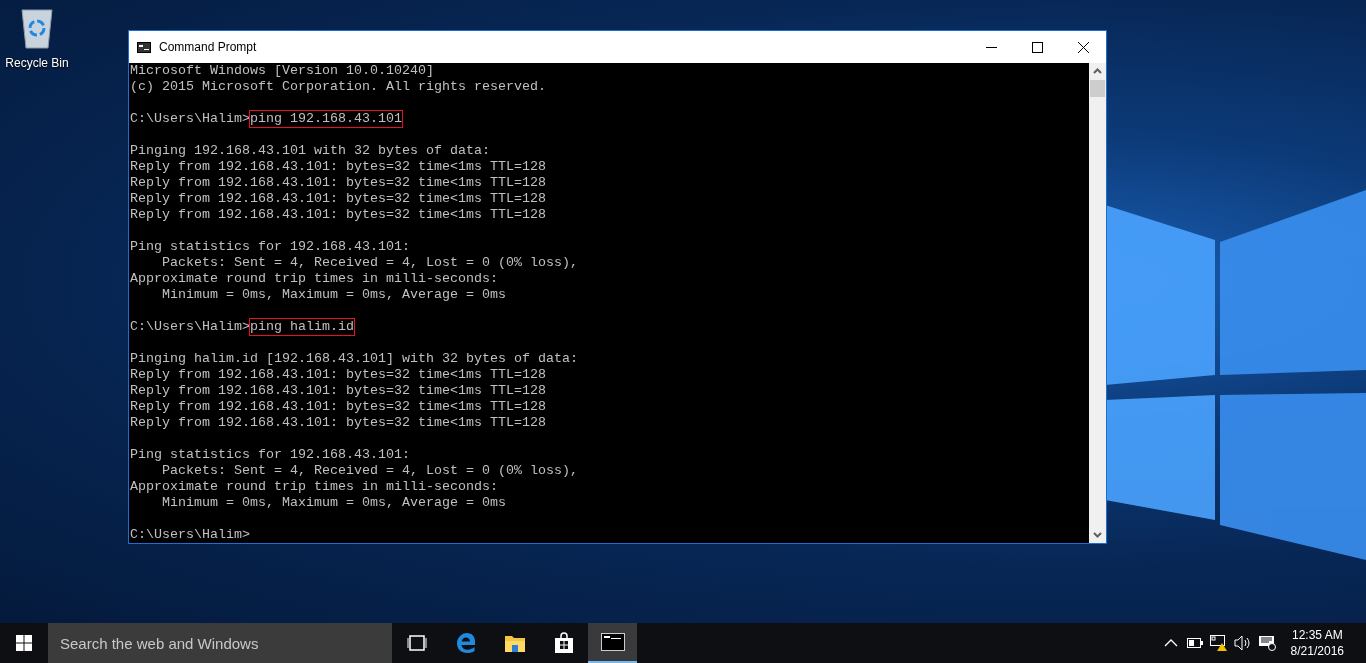  I want to click on taskbar-app-button, so click(612, 643).